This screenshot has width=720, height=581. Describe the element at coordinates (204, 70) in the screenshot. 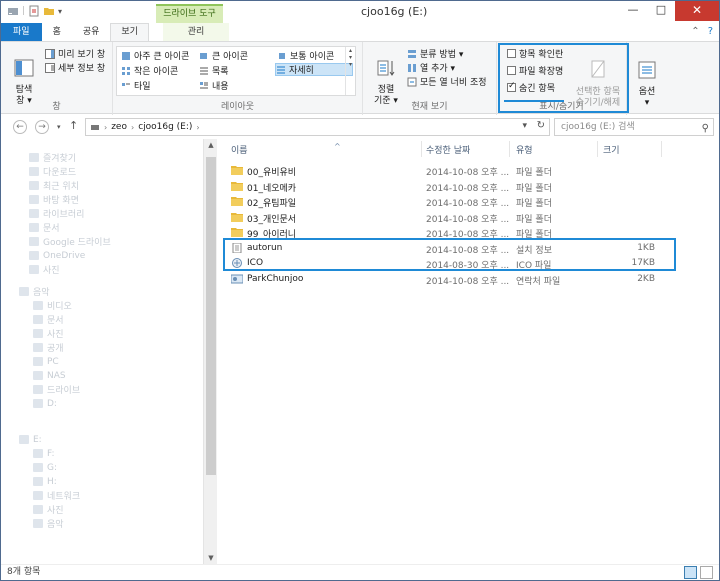

I see `list-icon` at that location.